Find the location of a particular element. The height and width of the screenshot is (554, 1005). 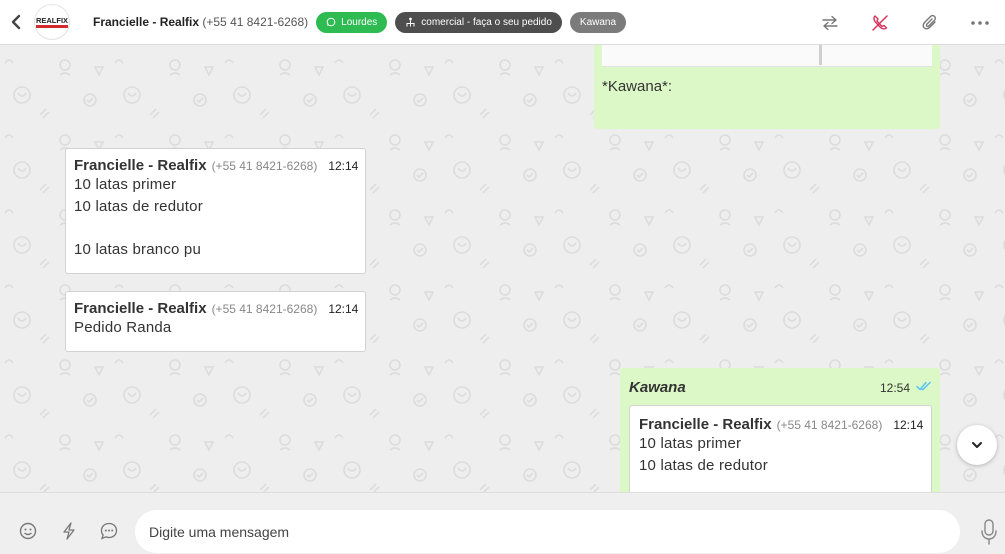

attach-icon is located at coordinates (929, 22).